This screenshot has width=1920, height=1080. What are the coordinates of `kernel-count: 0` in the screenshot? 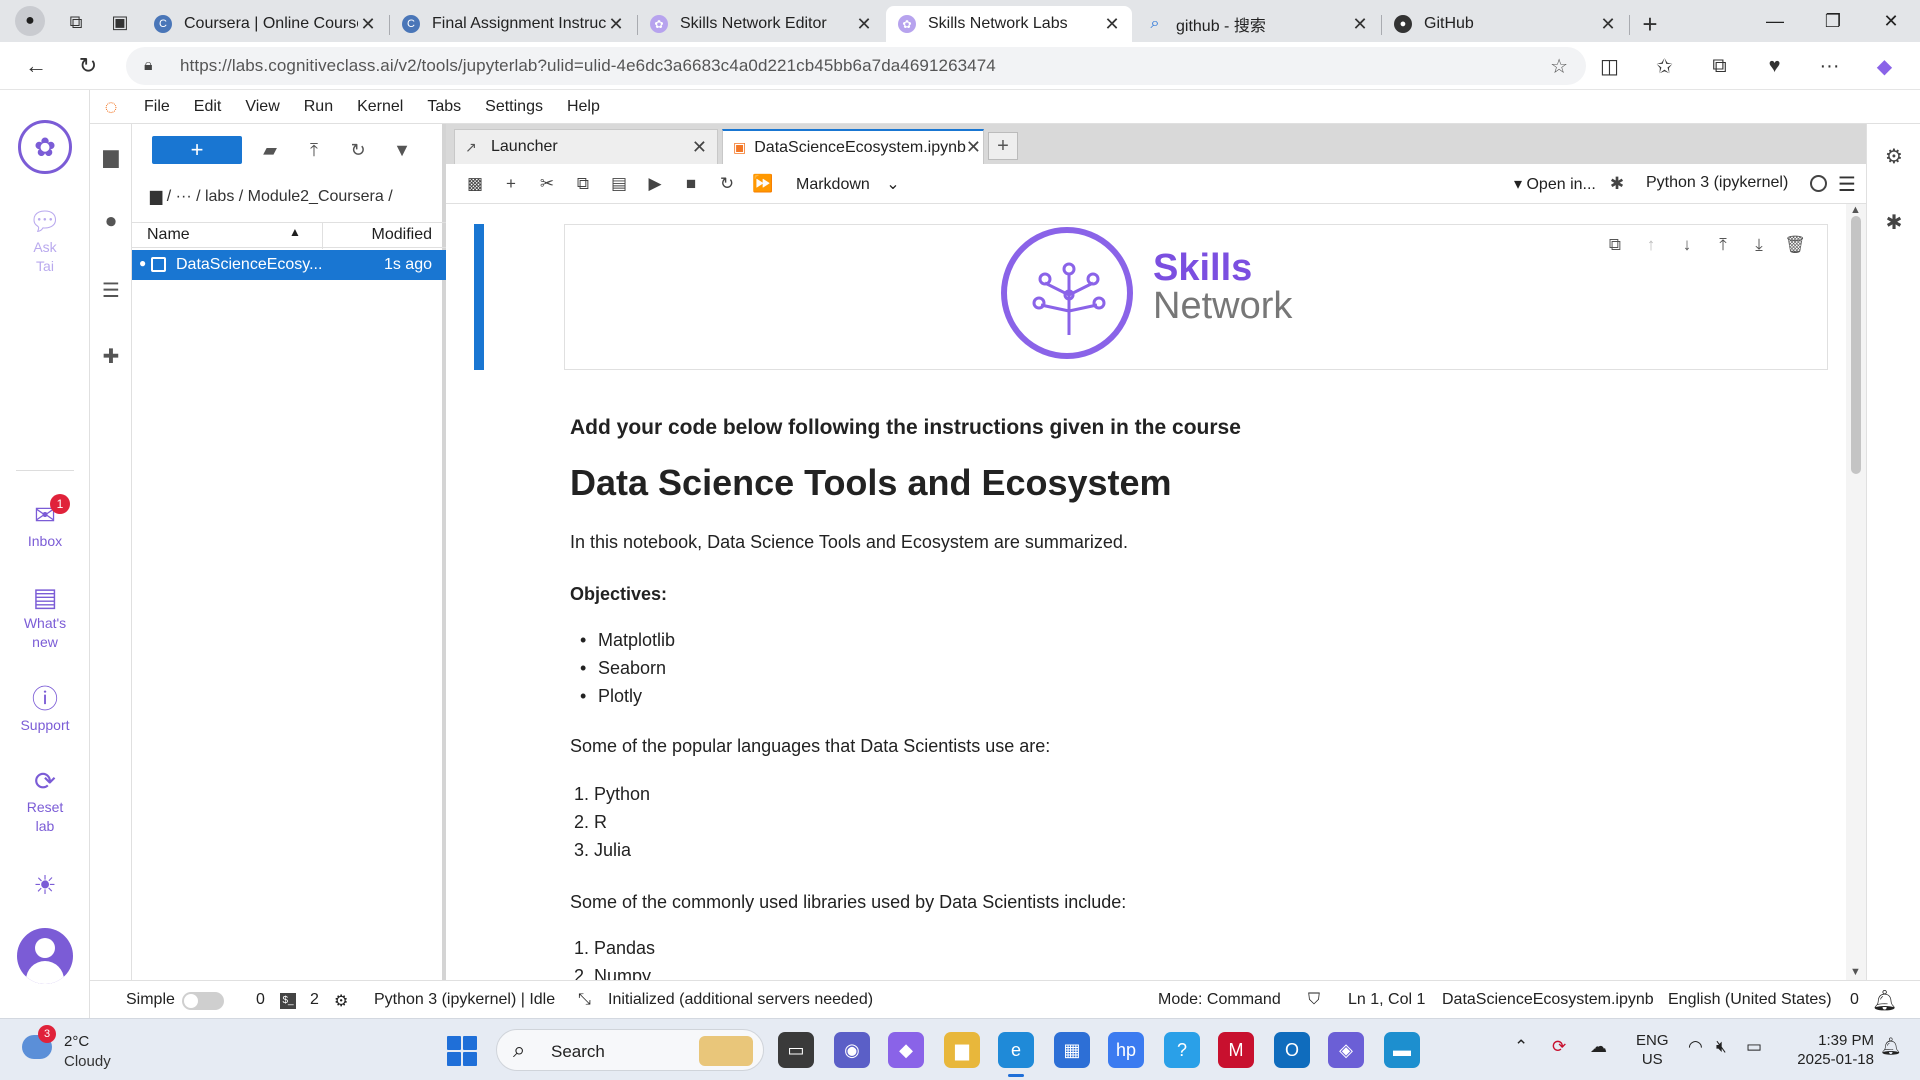 It's located at (260, 1000).